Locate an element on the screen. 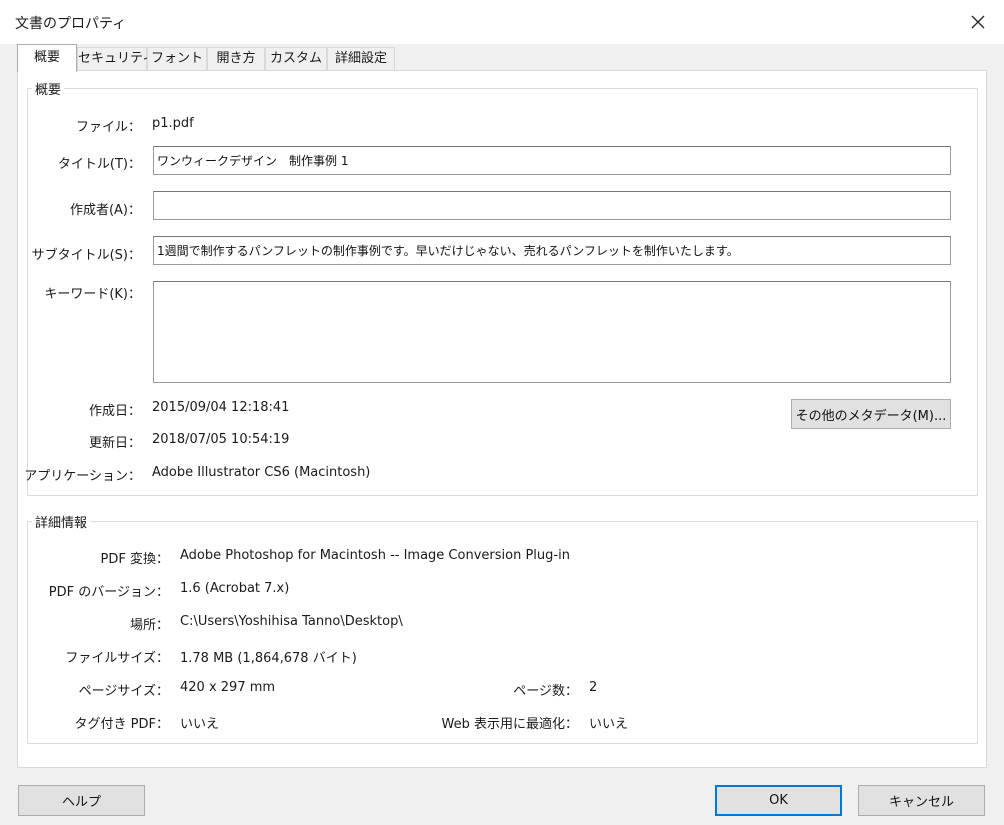 Image resolution: width=1004 pixels, height=825 pixels. tab-initial-view: 開き方 is located at coordinates (236, 59).